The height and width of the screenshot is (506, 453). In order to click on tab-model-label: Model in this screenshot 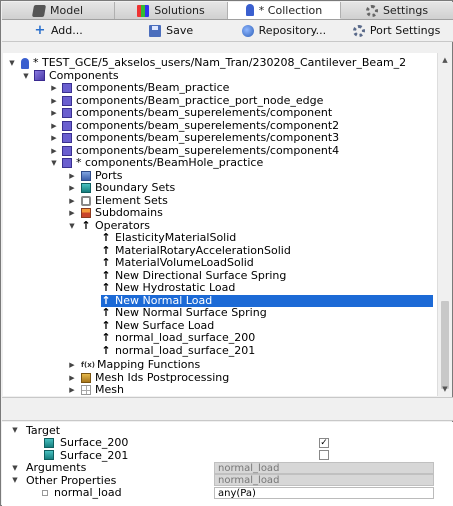, I will do `click(66, 10)`.